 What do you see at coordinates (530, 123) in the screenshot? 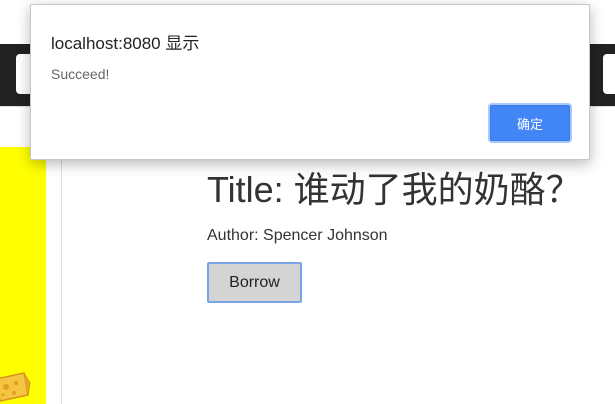
I see `ok-button: 确定` at bounding box center [530, 123].